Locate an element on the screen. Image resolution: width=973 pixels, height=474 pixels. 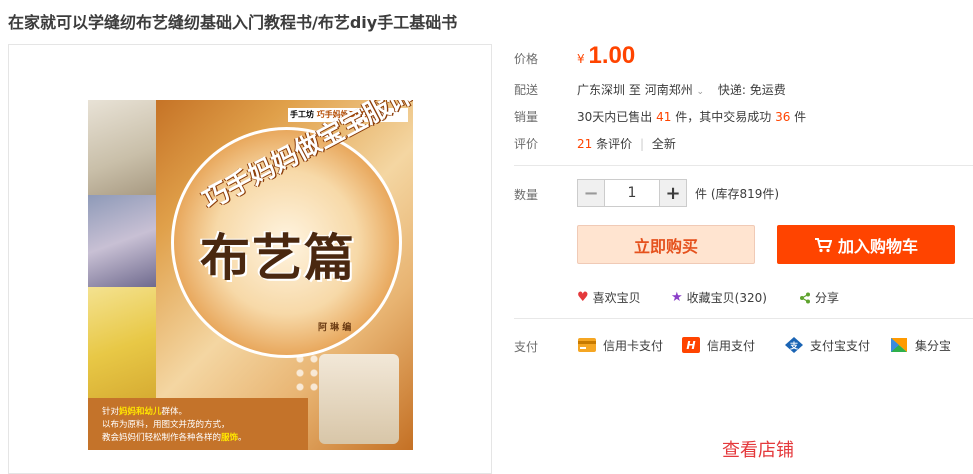
svg-text: H is located at coordinates (690, 345).